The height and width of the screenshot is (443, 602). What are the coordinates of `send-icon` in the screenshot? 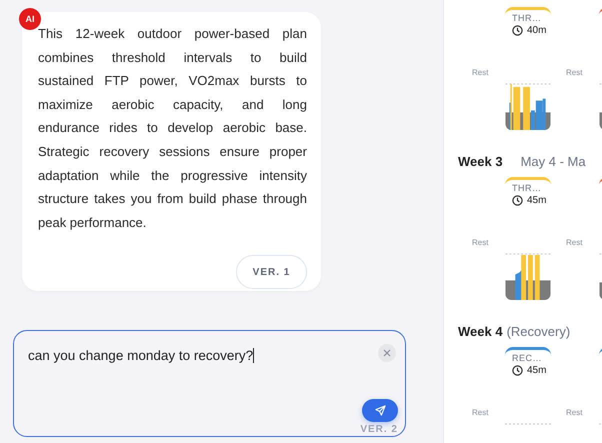 It's located at (380, 410).